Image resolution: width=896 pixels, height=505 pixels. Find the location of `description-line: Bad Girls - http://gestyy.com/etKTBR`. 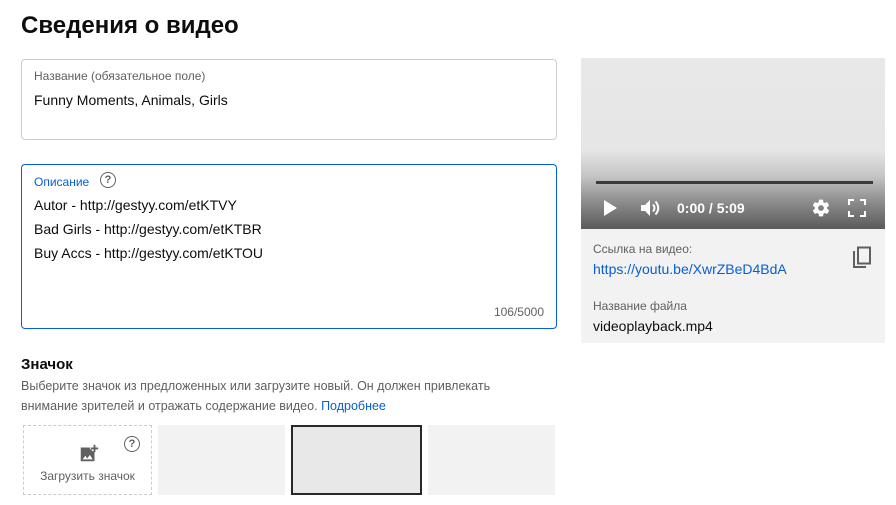

description-line: Bad Girls - http://gestyy.com/etKTBR is located at coordinates (148, 229).